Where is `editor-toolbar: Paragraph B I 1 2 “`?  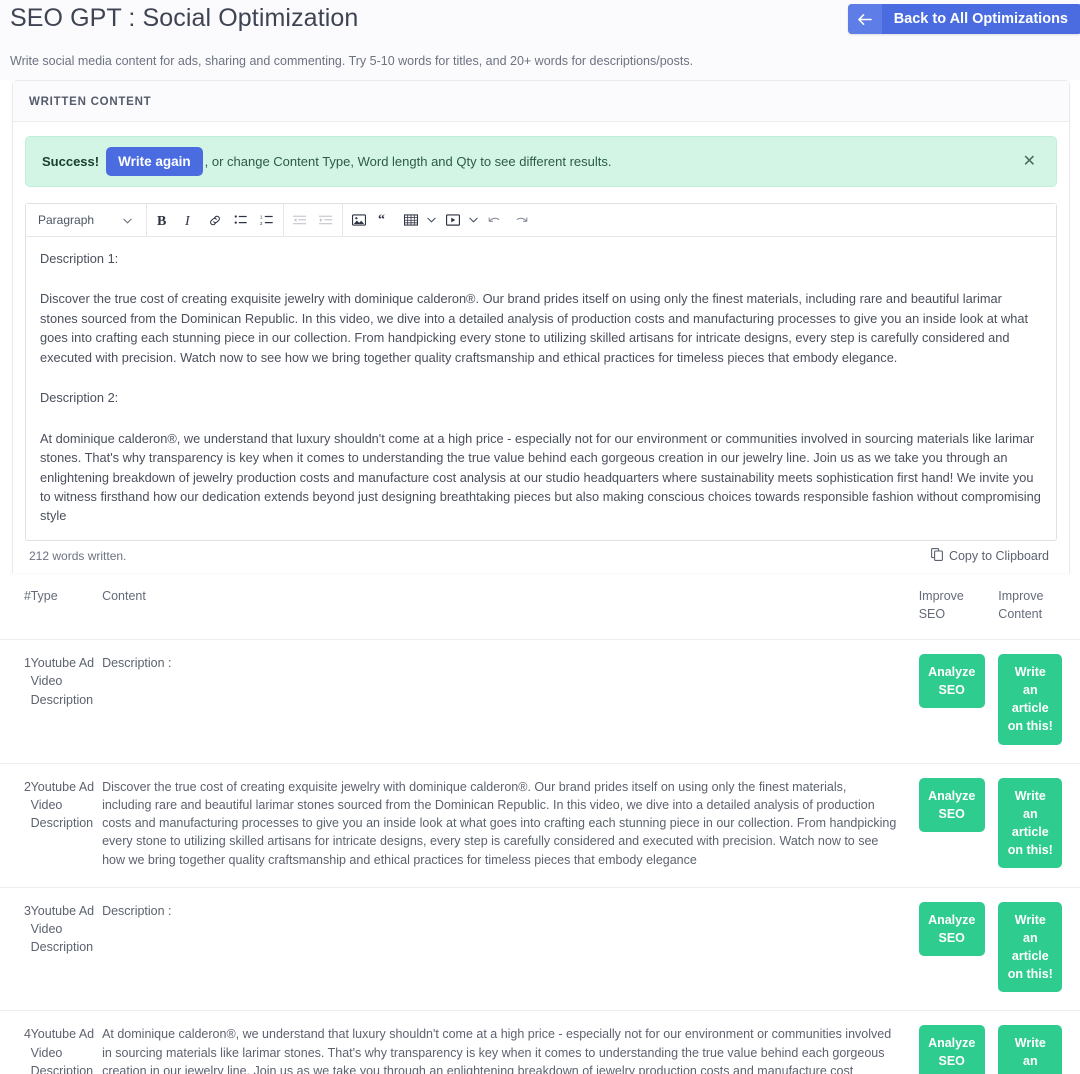 editor-toolbar: Paragraph B I 1 2 “ is located at coordinates (541, 220).